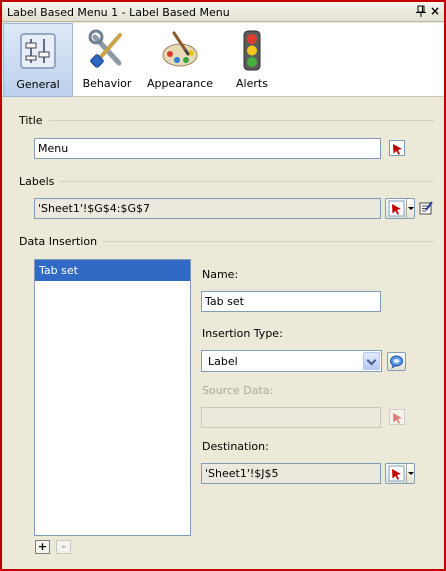 The height and width of the screenshot is (571, 446). I want to click on remove-button: -, so click(63, 547).